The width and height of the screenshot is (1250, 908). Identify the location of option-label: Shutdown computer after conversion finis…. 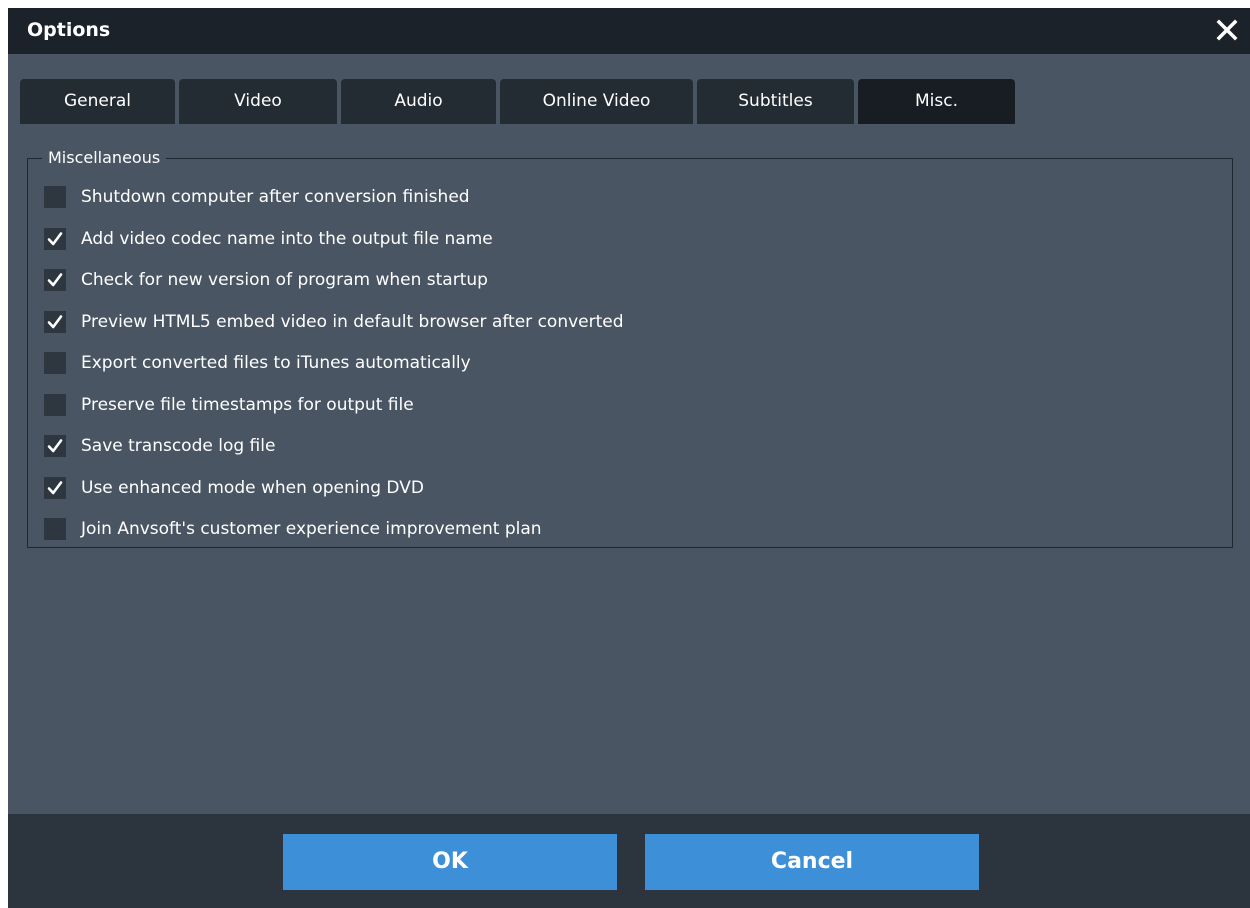
(275, 197).